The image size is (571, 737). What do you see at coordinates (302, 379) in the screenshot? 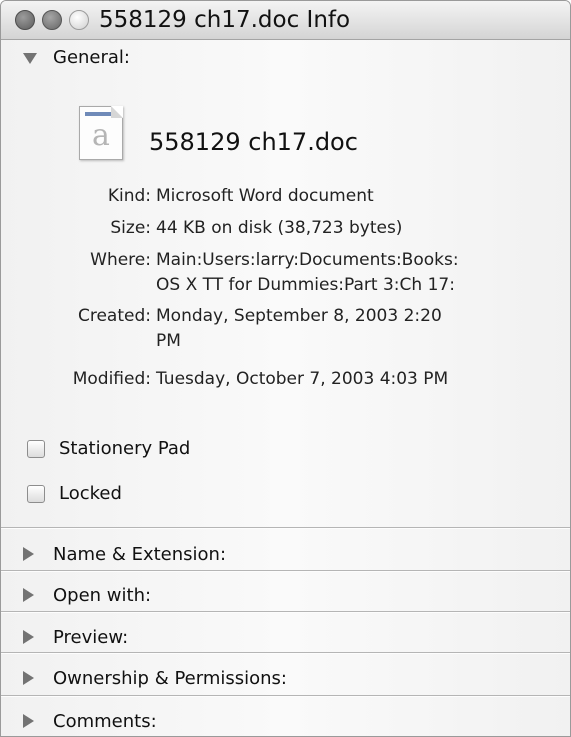
I see `modified-value: Tuesday, October 7, 2003 4:03 PM` at bounding box center [302, 379].